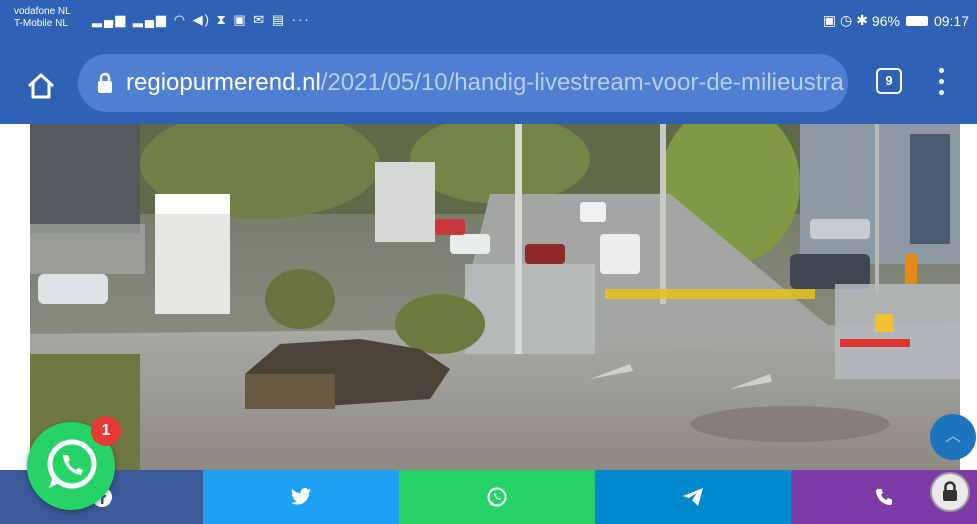 The width and height of the screenshot is (977, 524). I want to click on more-notifications-icon: ···, so click(301, 19).